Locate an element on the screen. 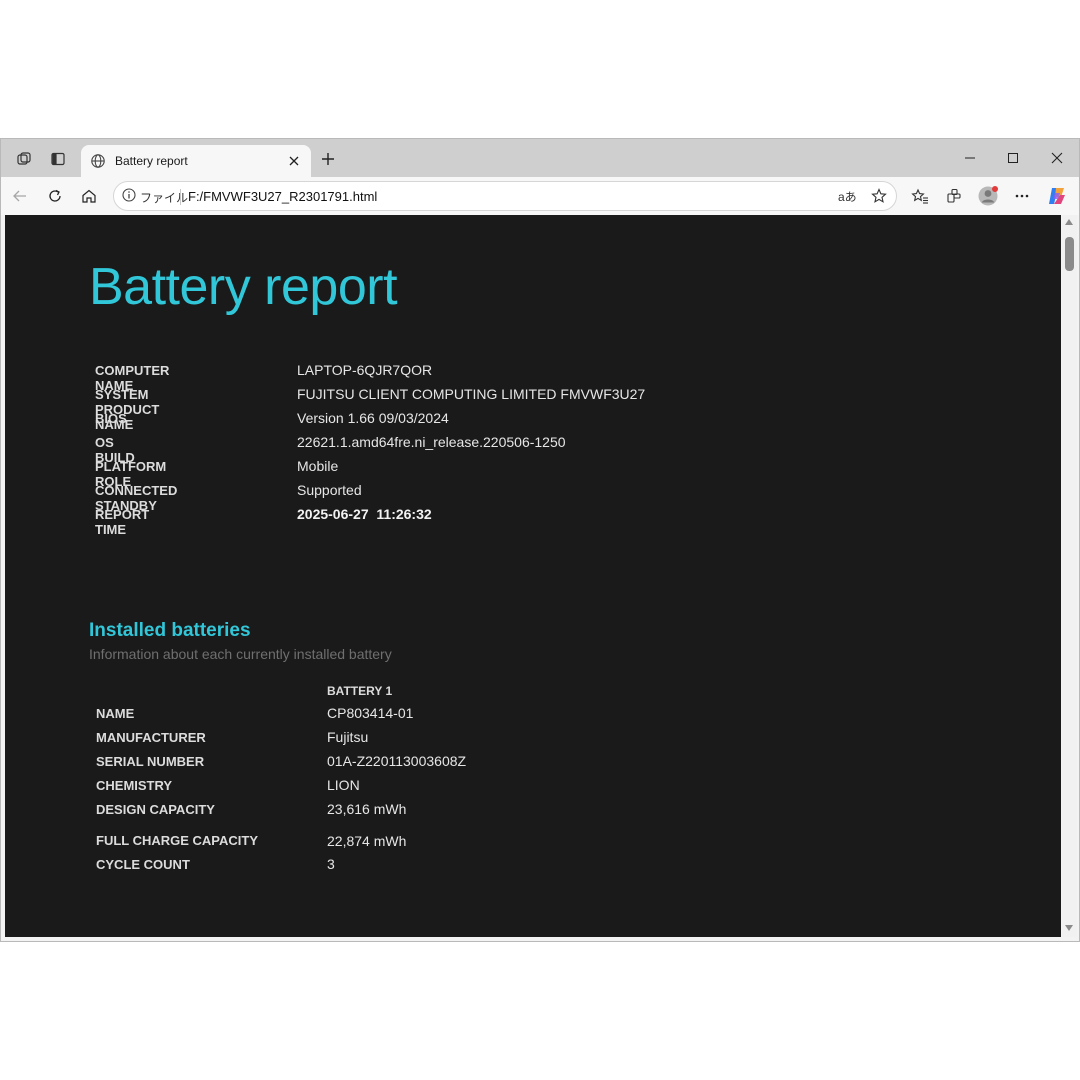  star-icon is located at coordinates (879, 196).